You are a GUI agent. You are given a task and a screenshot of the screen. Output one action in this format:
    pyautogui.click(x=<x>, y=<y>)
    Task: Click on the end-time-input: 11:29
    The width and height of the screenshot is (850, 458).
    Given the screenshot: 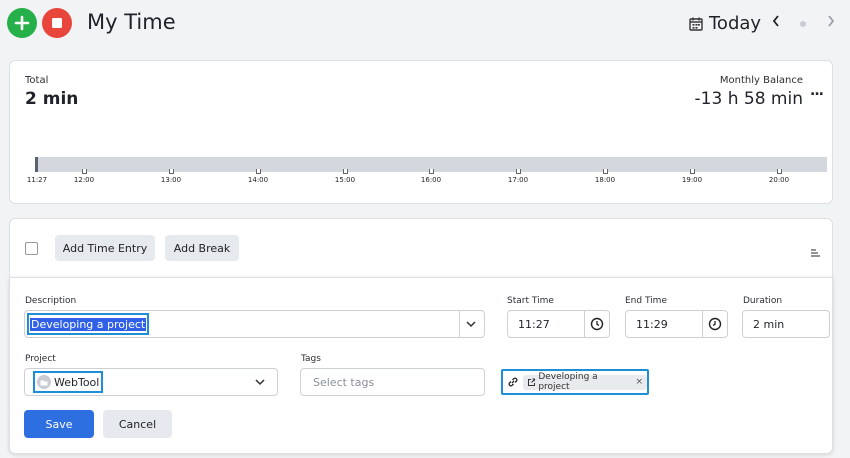 What is the action you would take?
    pyautogui.click(x=652, y=324)
    